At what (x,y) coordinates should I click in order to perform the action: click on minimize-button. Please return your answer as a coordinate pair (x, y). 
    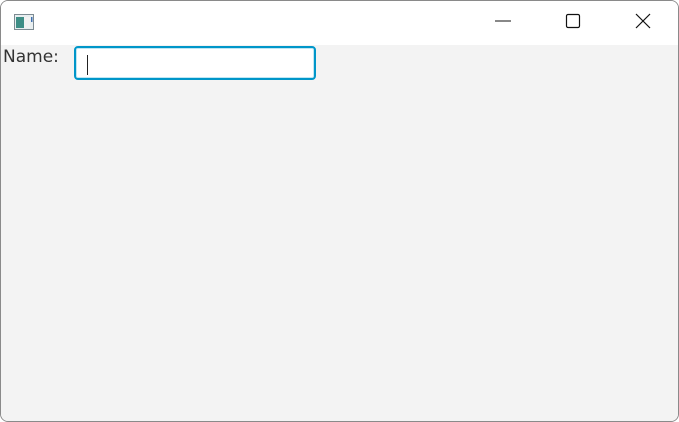
    Looking at the image, I should click on (503, 23).